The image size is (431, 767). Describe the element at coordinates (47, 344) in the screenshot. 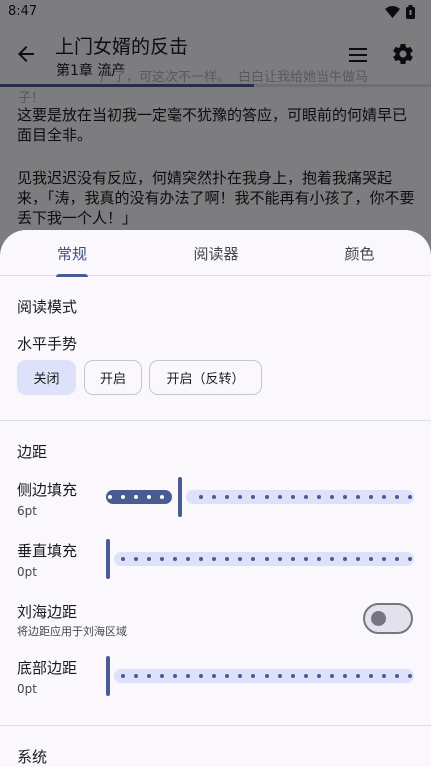

I see `horizontal-gesture-label: 水平手势` at that location.